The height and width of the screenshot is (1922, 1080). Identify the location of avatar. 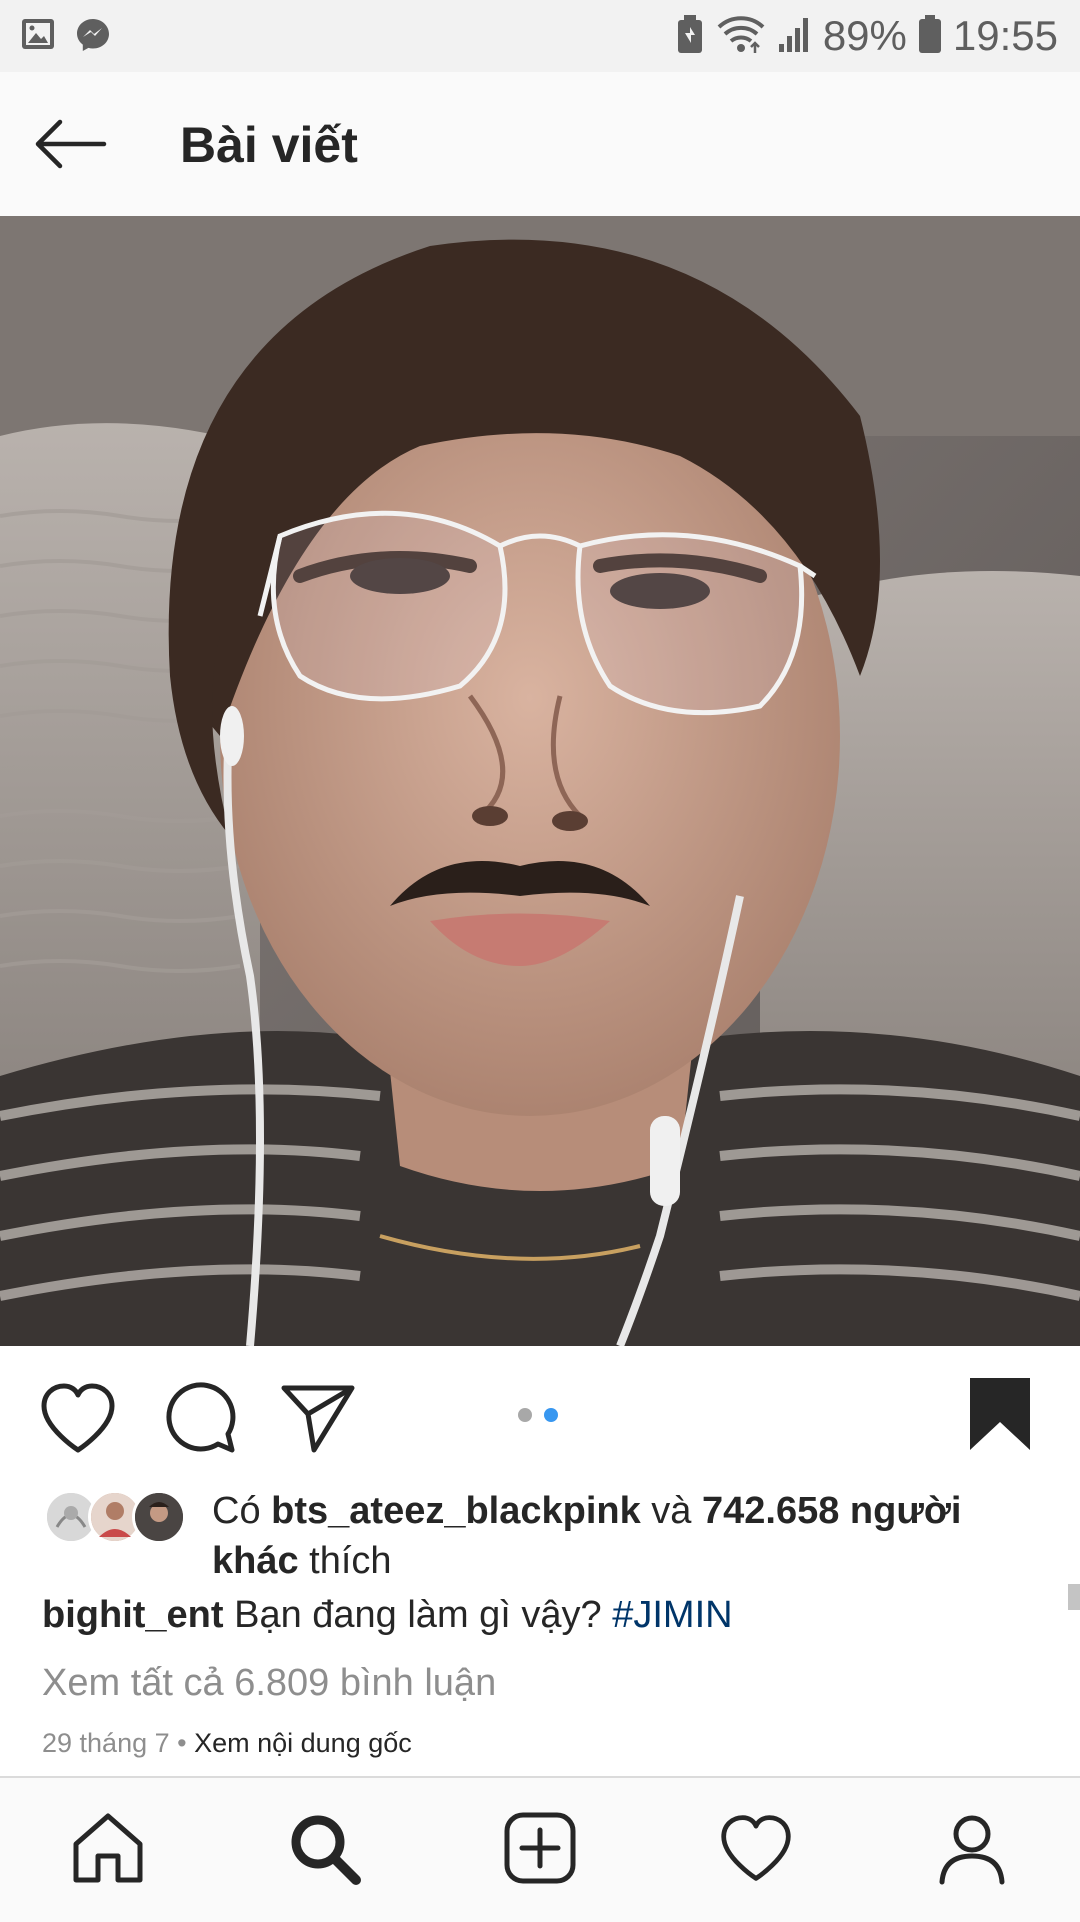
(159, 1517).